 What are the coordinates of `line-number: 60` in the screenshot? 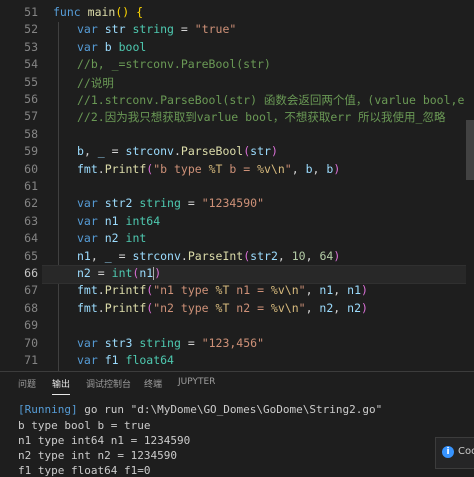 It's located at (31, 168).